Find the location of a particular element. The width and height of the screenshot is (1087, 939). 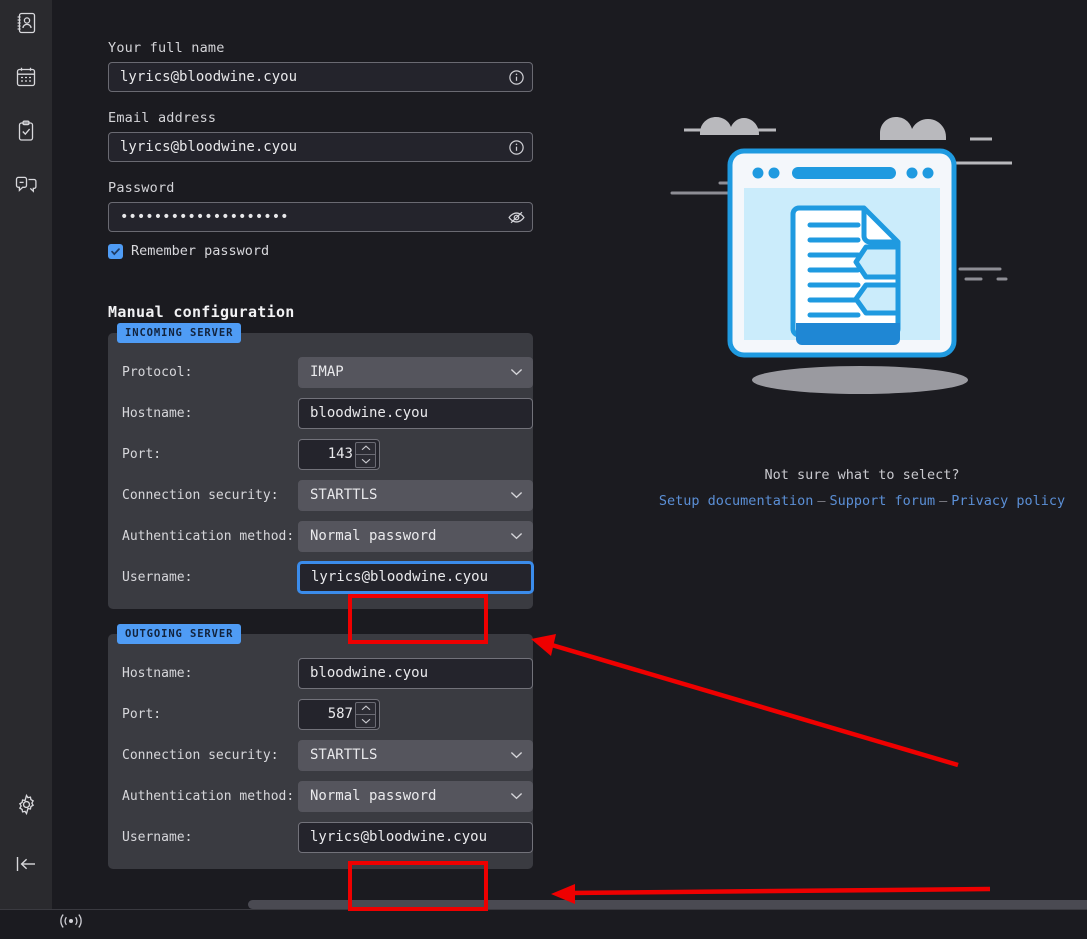

setup-documentation-link: Setup documentation is located at coordinates (736, 501).